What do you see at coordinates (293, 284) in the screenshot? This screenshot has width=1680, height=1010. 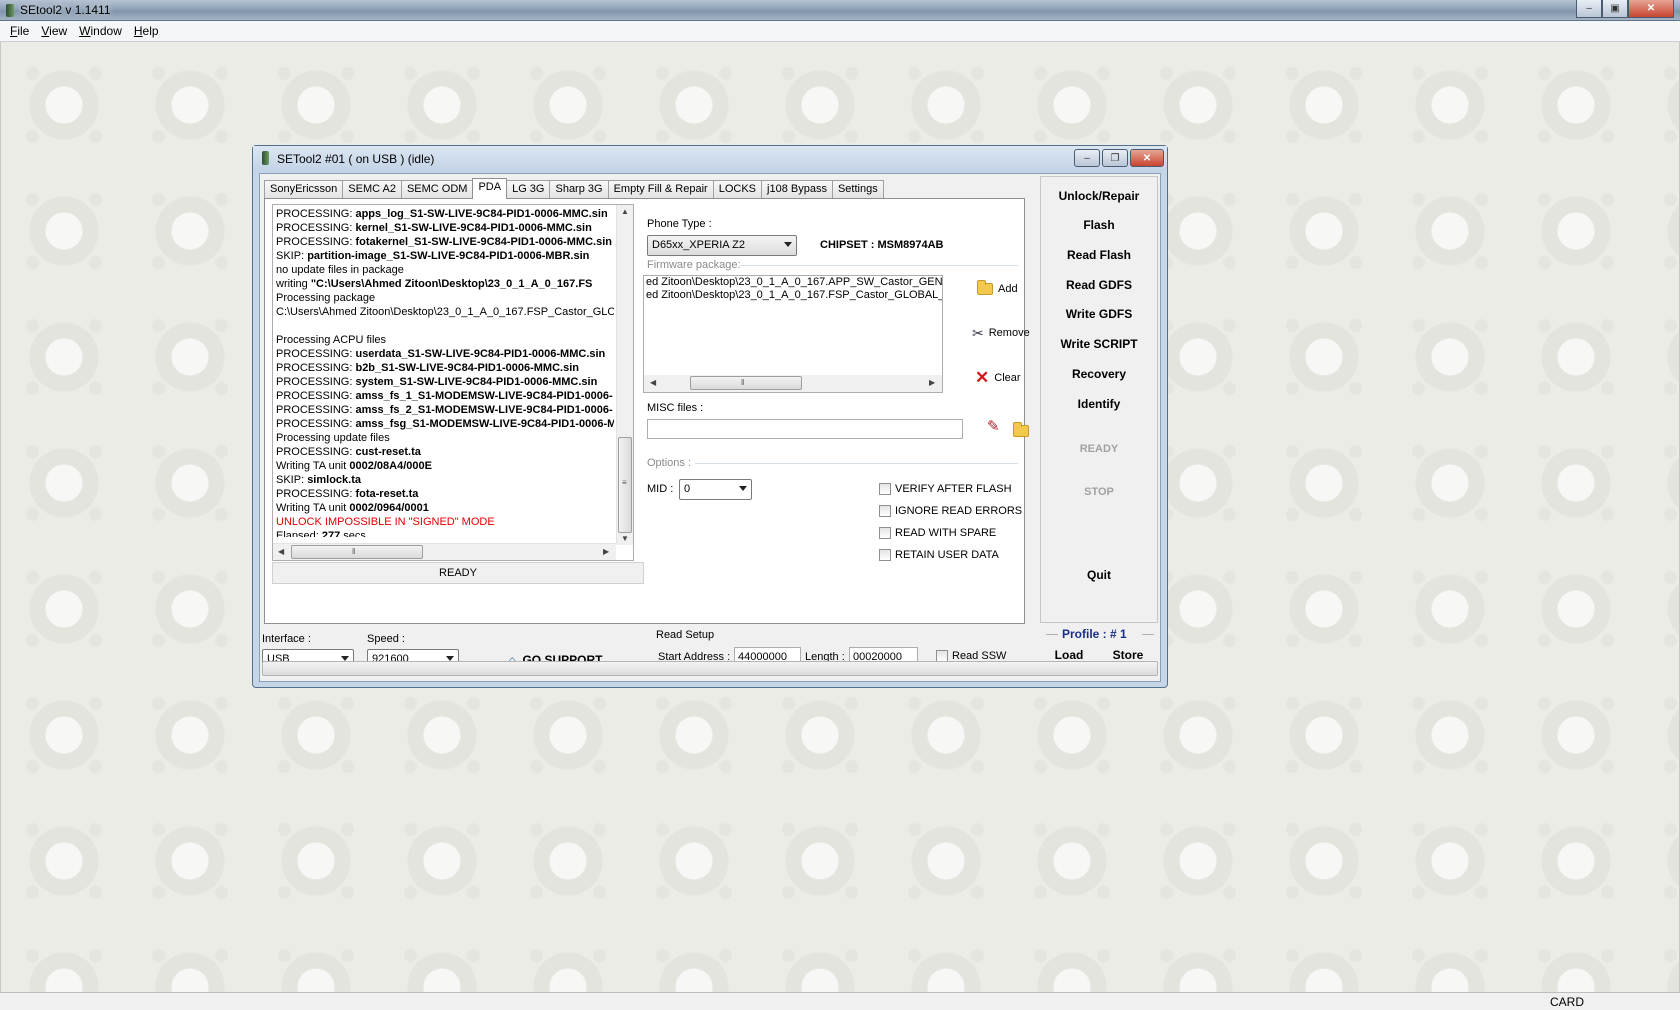 I see `log-line-prefix: writing` at bounding box center [293, 284].